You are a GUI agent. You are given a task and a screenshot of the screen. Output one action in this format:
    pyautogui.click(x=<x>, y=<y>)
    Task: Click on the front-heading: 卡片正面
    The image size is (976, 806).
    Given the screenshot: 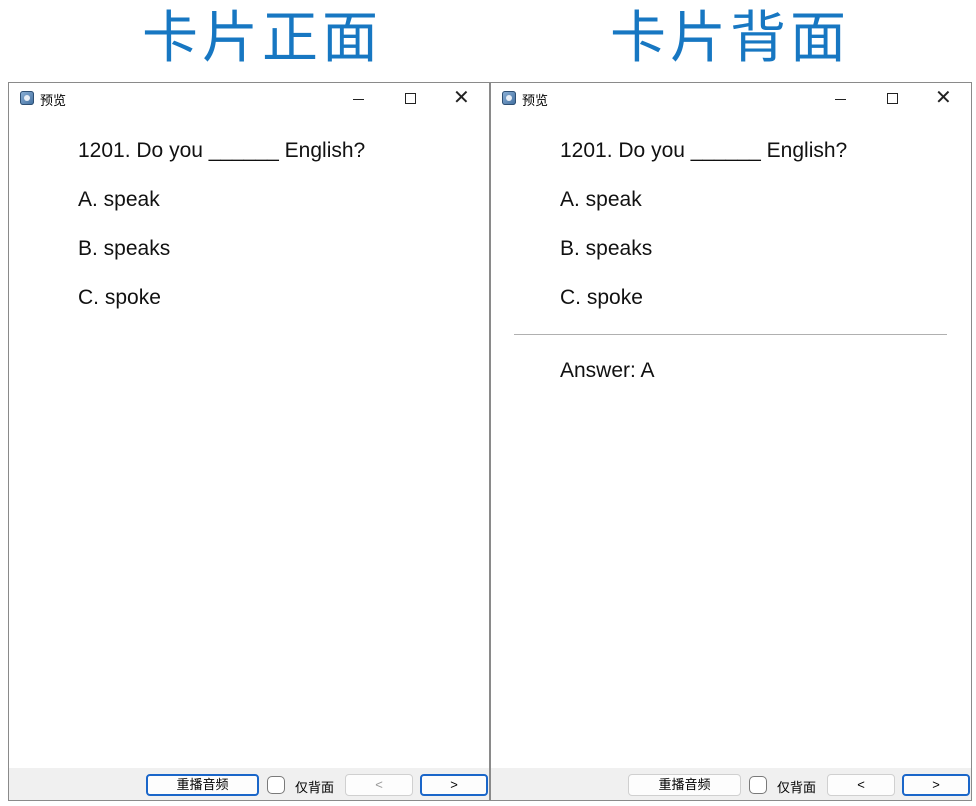 What is the action you would take?
    pyautogui.click(x=262, y=38)
    